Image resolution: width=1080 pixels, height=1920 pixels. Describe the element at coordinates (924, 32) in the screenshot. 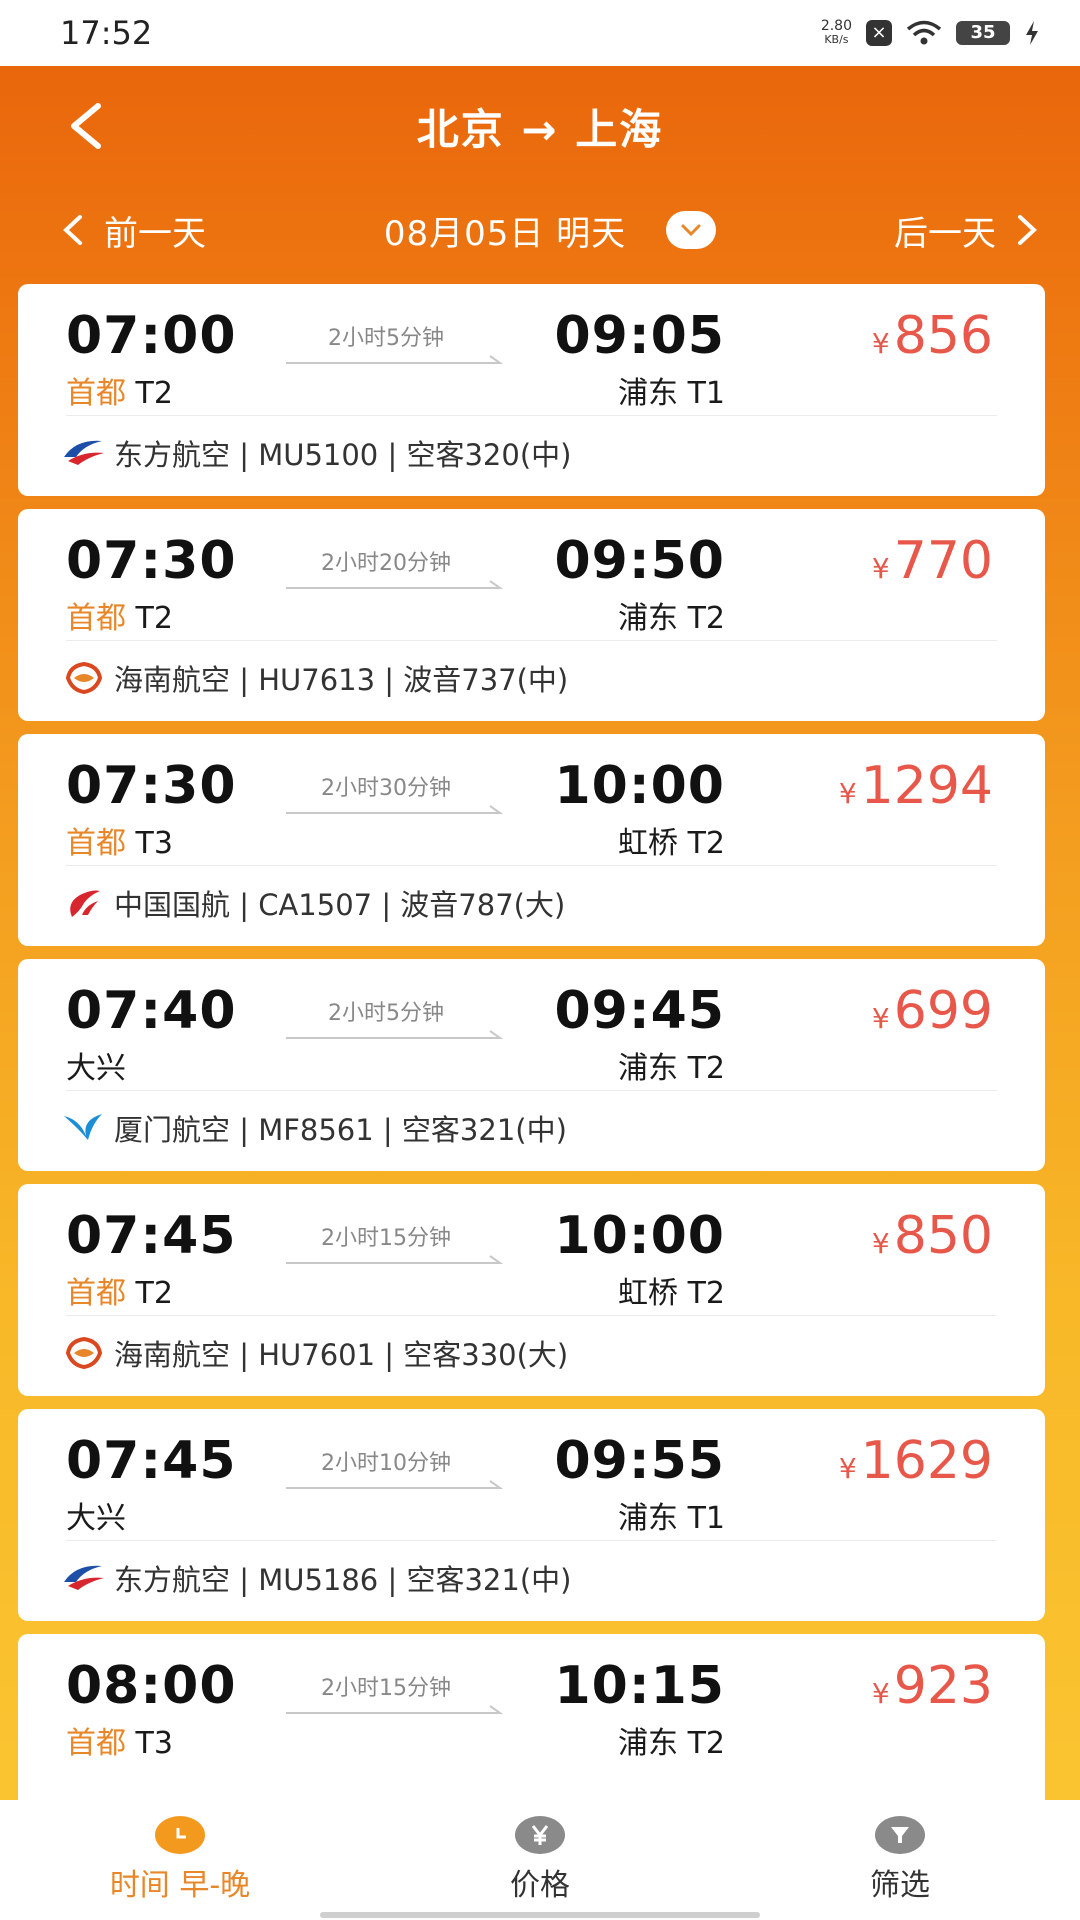

I see `wifi-icon` at that location.